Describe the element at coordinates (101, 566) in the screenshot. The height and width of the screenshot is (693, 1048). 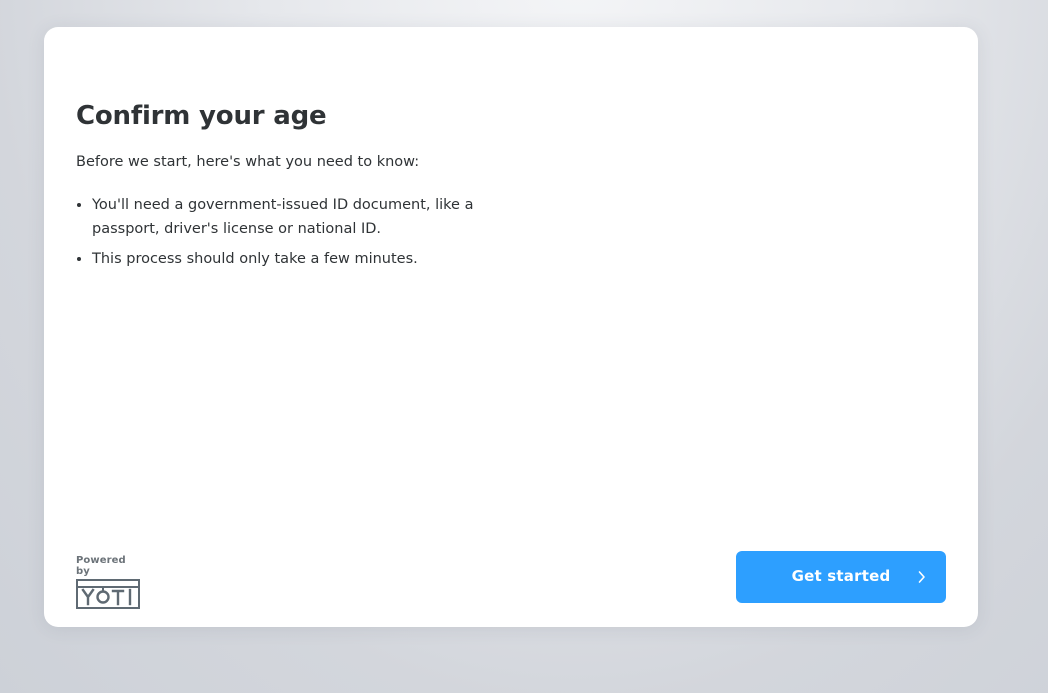
I see `powered-by-label: Powered by` at that location.